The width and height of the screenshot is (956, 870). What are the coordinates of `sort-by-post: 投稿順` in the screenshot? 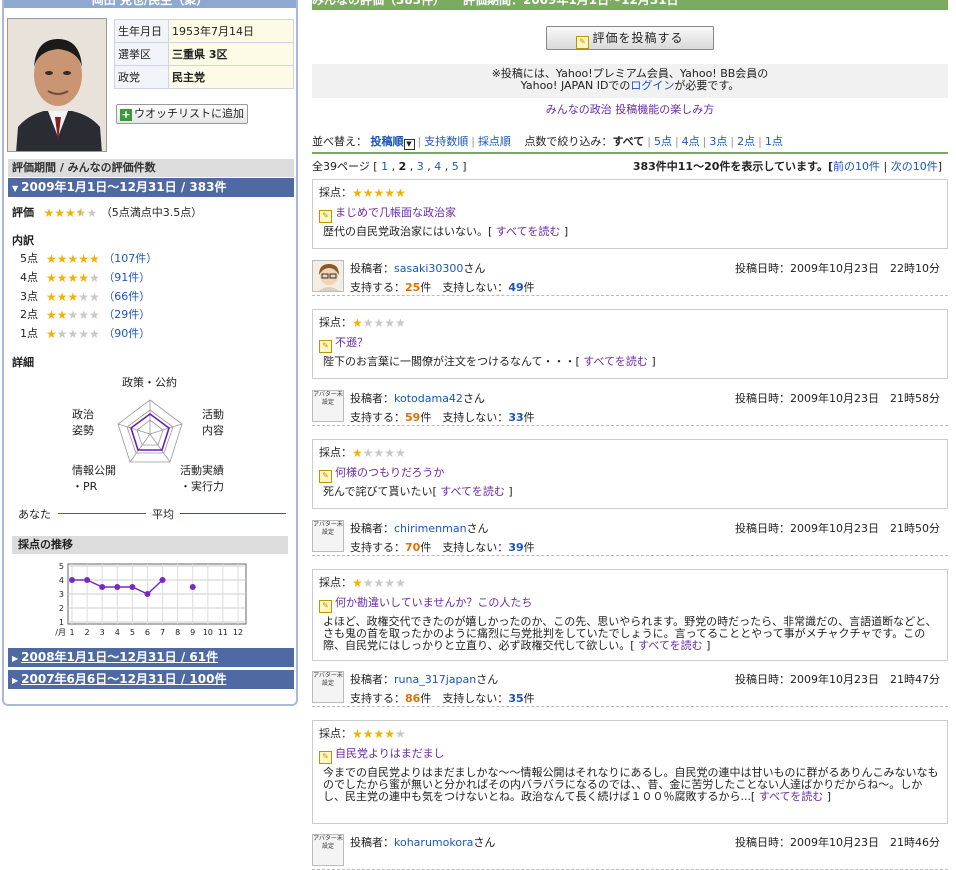 It's located at (387, 141).